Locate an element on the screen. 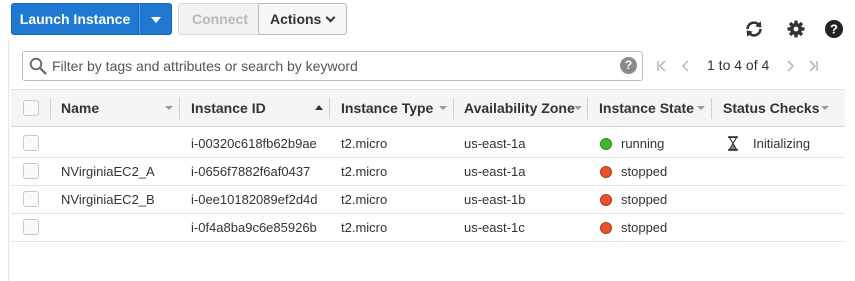 This screenshot has height=281, width=855. chevron-down-icon is located at coordinates (330, 17).